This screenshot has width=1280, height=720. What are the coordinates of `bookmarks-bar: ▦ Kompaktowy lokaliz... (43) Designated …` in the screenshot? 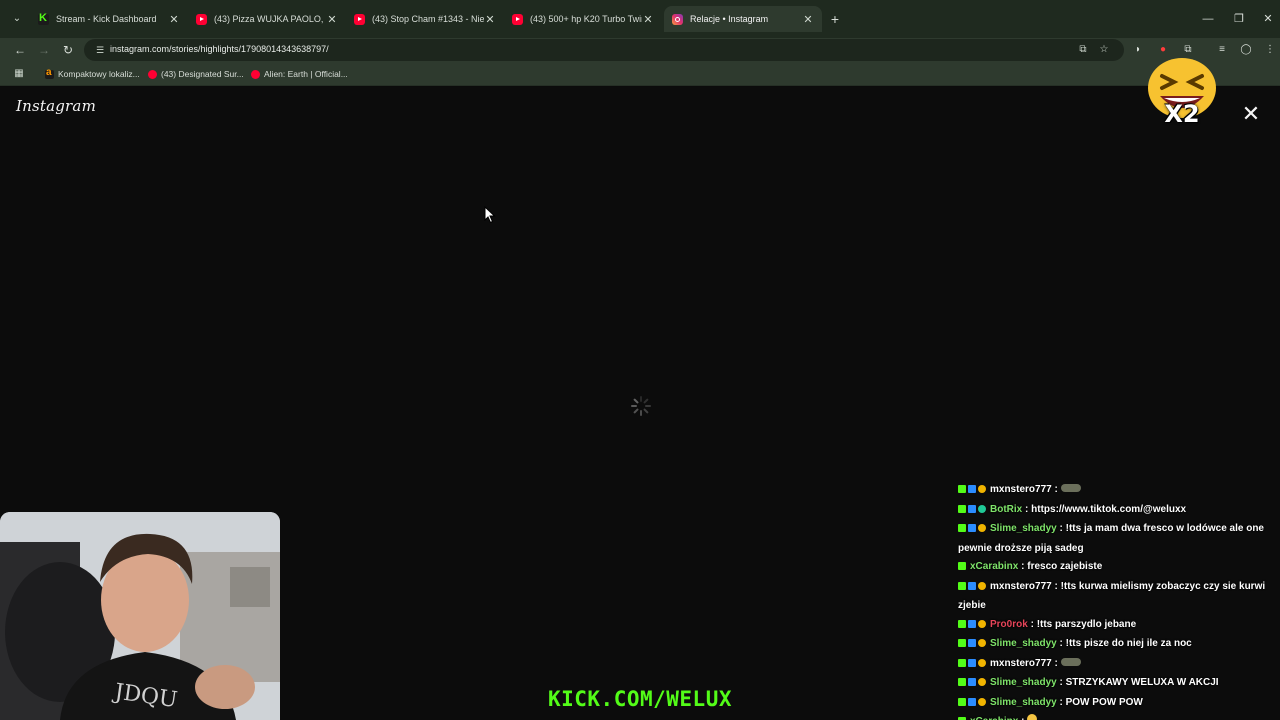 It's located at (640, 74).